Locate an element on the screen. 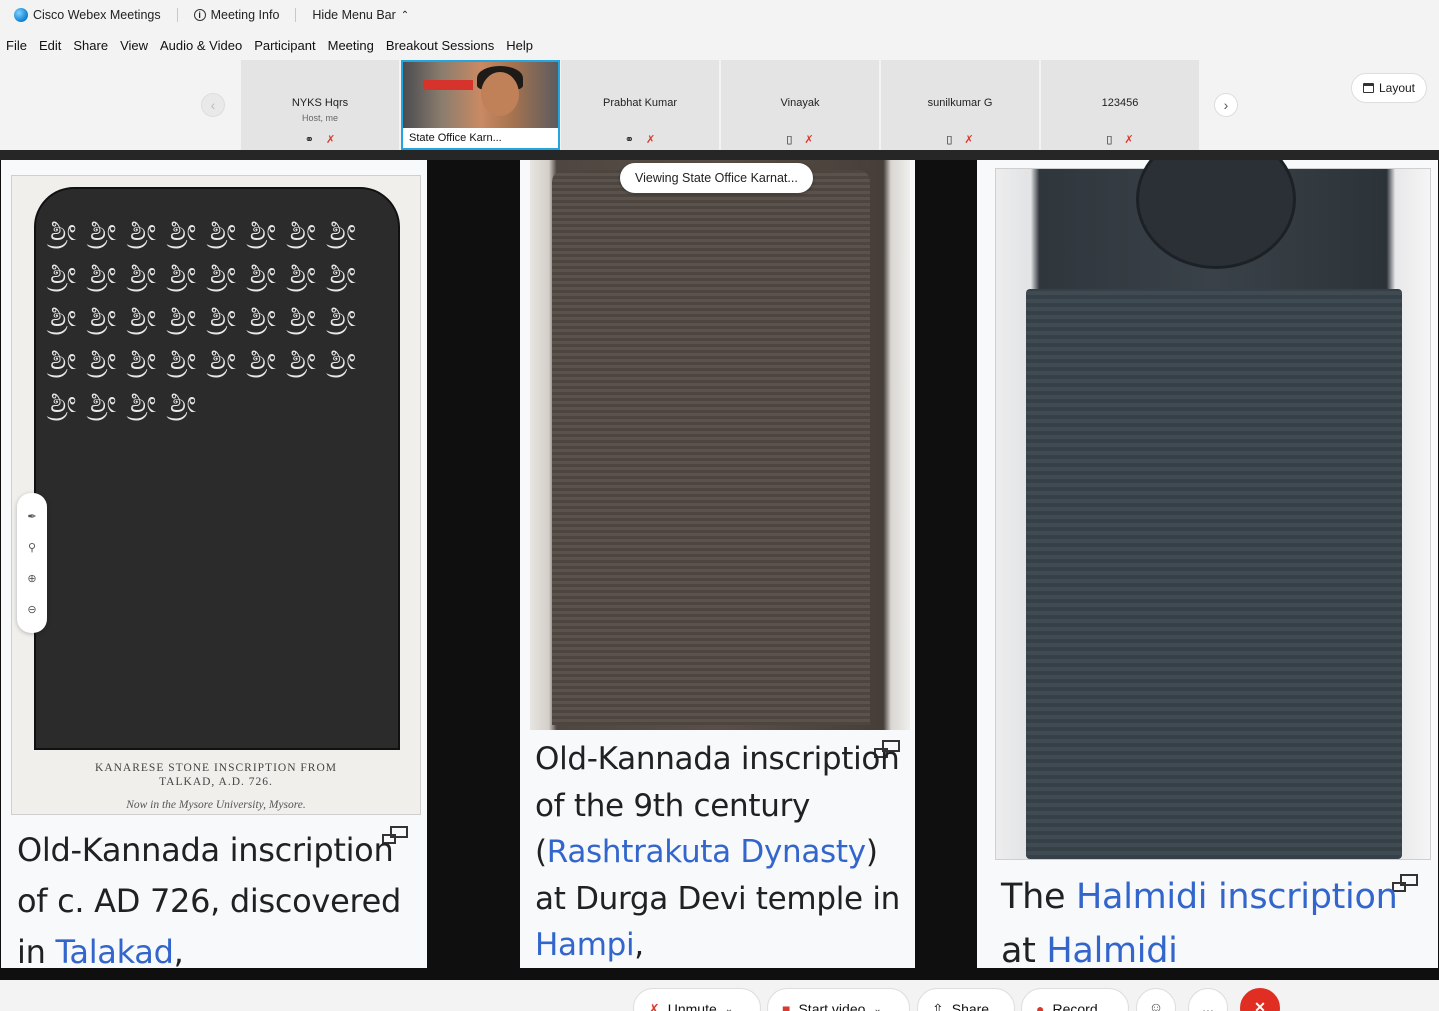  participant-name: Prabhat Kumar is located at coordinates (640, 103).